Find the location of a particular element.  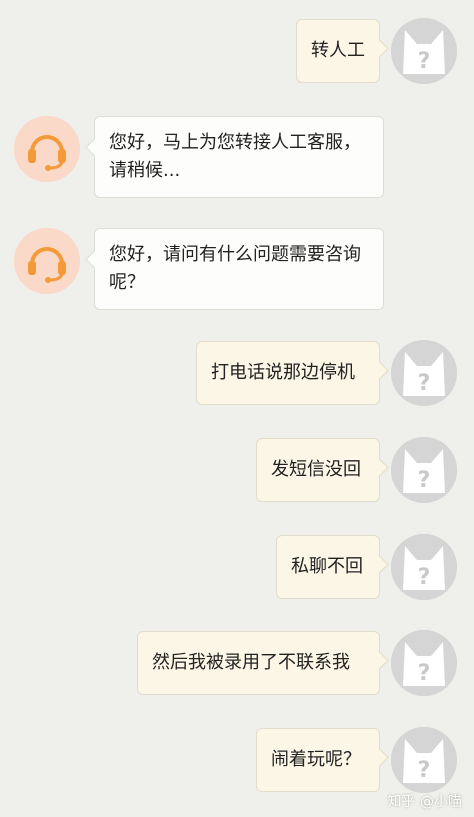

message-text: 转人工 is located at coordinates (338, 50).